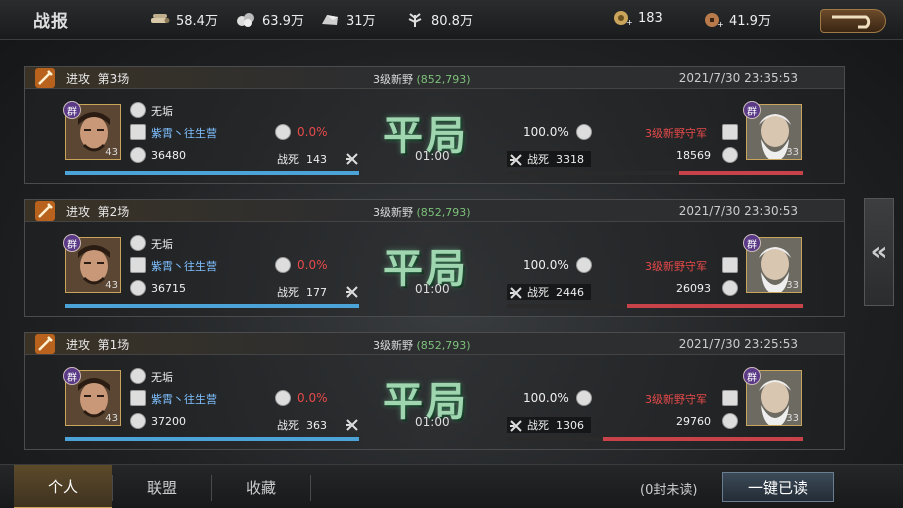 This screenshot has width=903, height=508. I want to click on resource-jade: + 183, so click(637, 18).